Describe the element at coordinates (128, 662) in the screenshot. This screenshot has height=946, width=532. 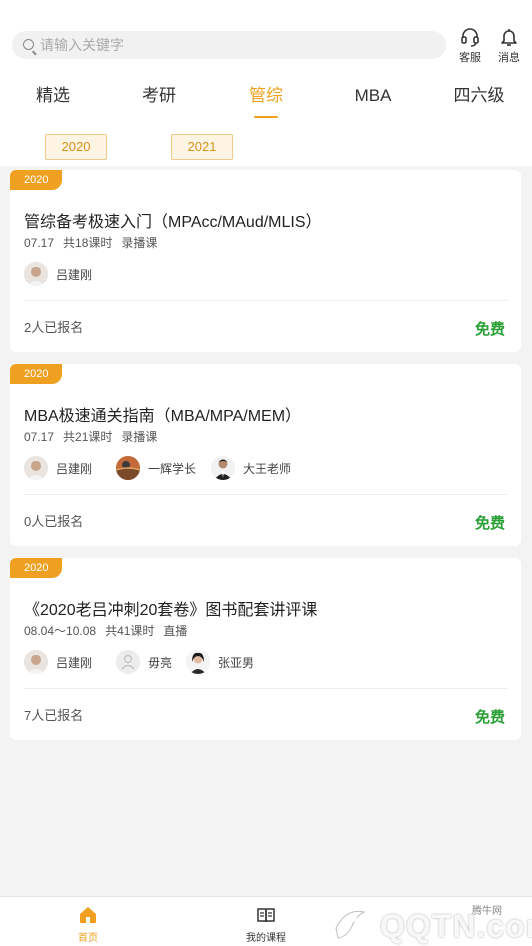
I see `default-avatar-icon` at that location.